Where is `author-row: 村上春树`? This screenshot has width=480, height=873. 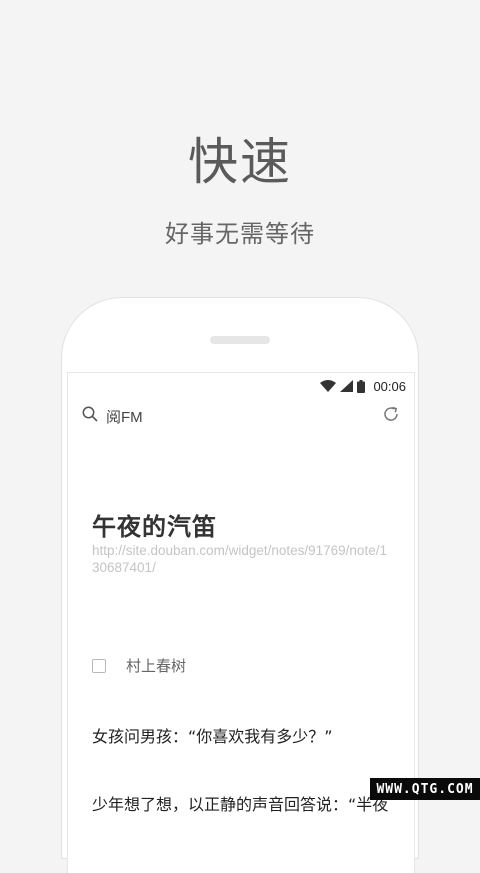
author-row: 村上春树 is located at coordinates (139, 665).